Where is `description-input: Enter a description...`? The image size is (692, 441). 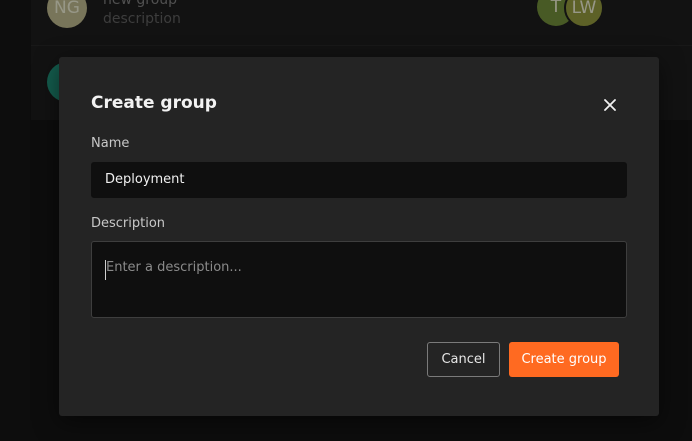 description-input: Enter a description... is located at coordinates (359, 279).